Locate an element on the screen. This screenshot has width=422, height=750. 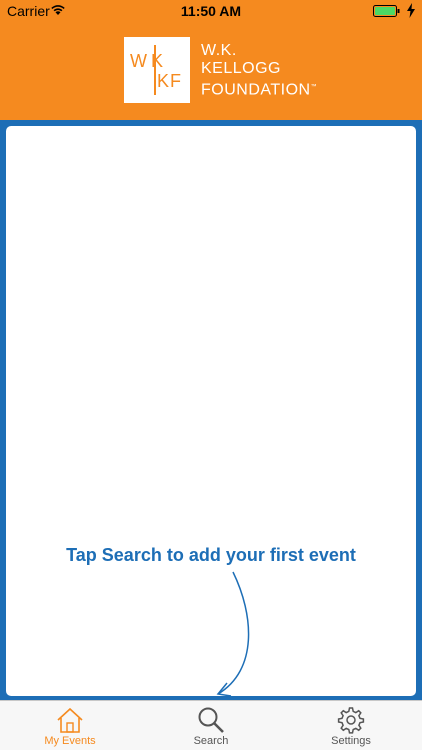
home-icon is located at coordinates (70, 720).